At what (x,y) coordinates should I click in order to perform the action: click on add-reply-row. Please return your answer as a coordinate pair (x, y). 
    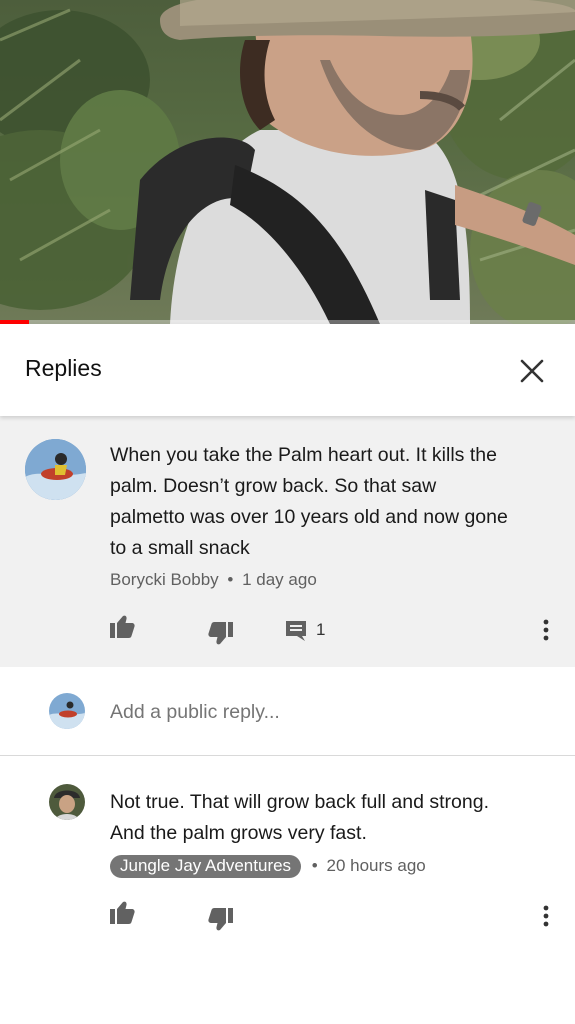
    Looking at the image, I should click on (287, 711).